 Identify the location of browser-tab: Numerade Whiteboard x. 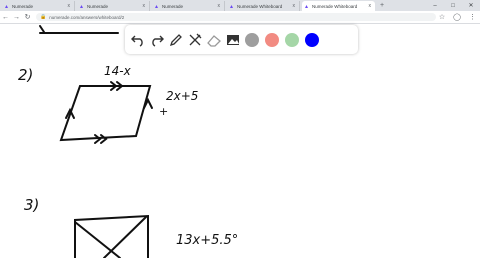
(263, 6).